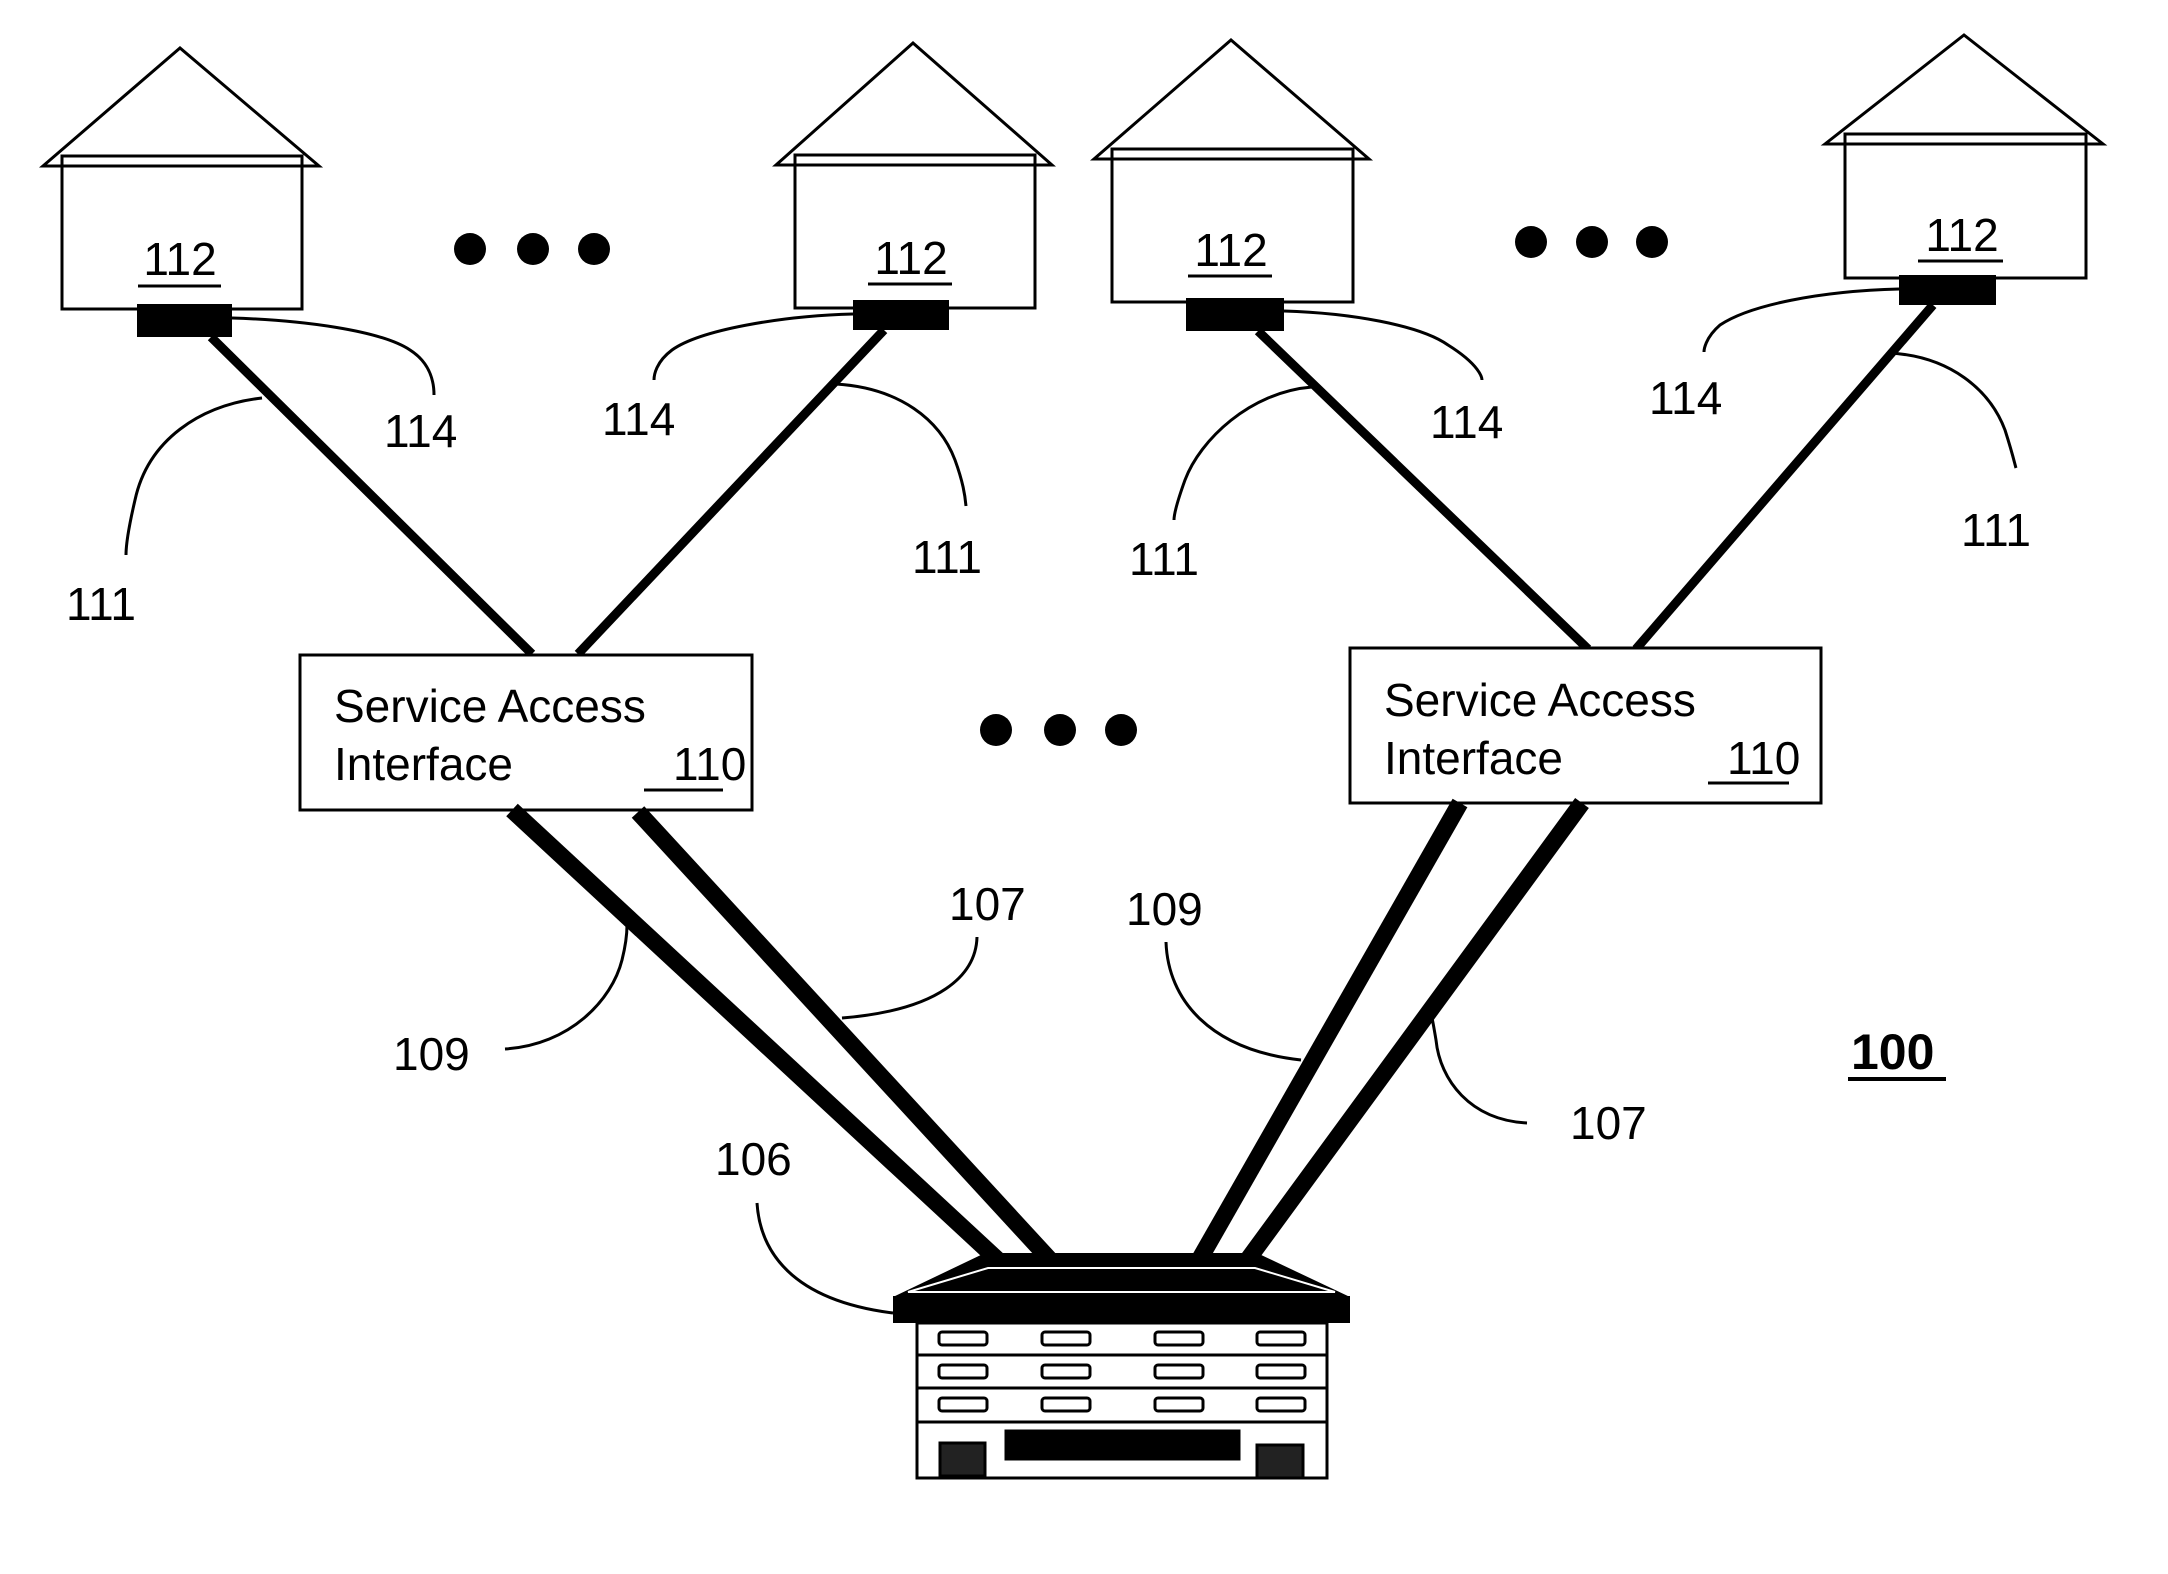 Image resolution: width=2168 pixels, height=1574 pixels. What do you see at coordinates (1122, 1445) in the screenshot?
I see `node-drive-bay` at bounding box center [1122, 1445].